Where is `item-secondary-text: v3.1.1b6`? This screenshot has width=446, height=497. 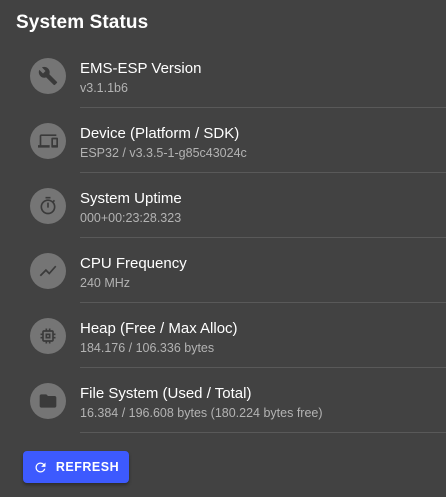
item-secondary-text: v3.1.1b6 is located at coordinates (104, 88).